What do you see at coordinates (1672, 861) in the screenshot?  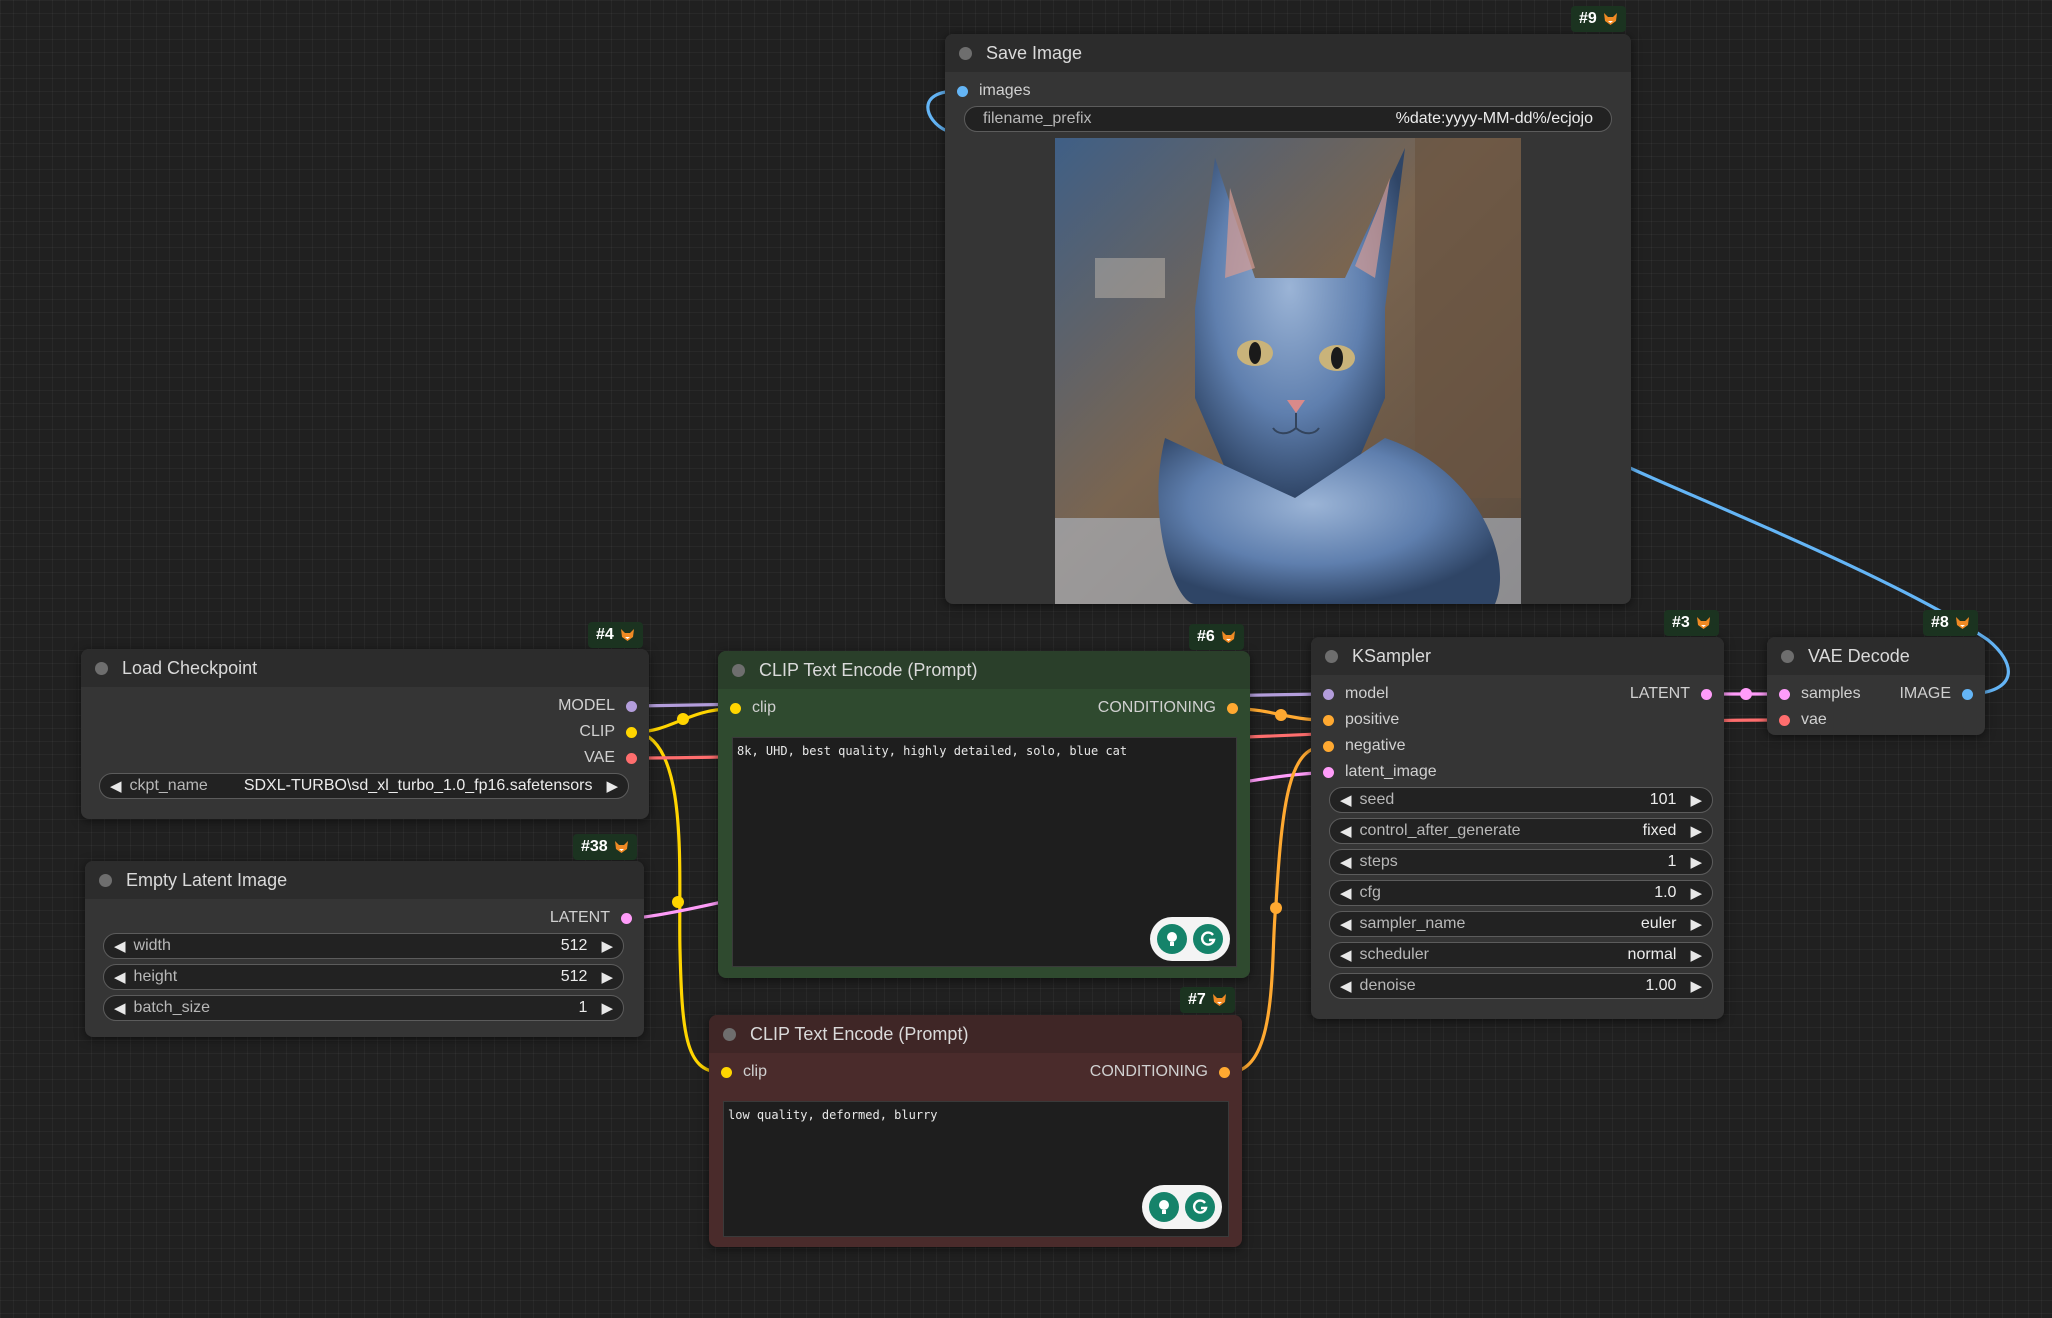 I see `widget-value: 1` at bounding box center [1672, 861].